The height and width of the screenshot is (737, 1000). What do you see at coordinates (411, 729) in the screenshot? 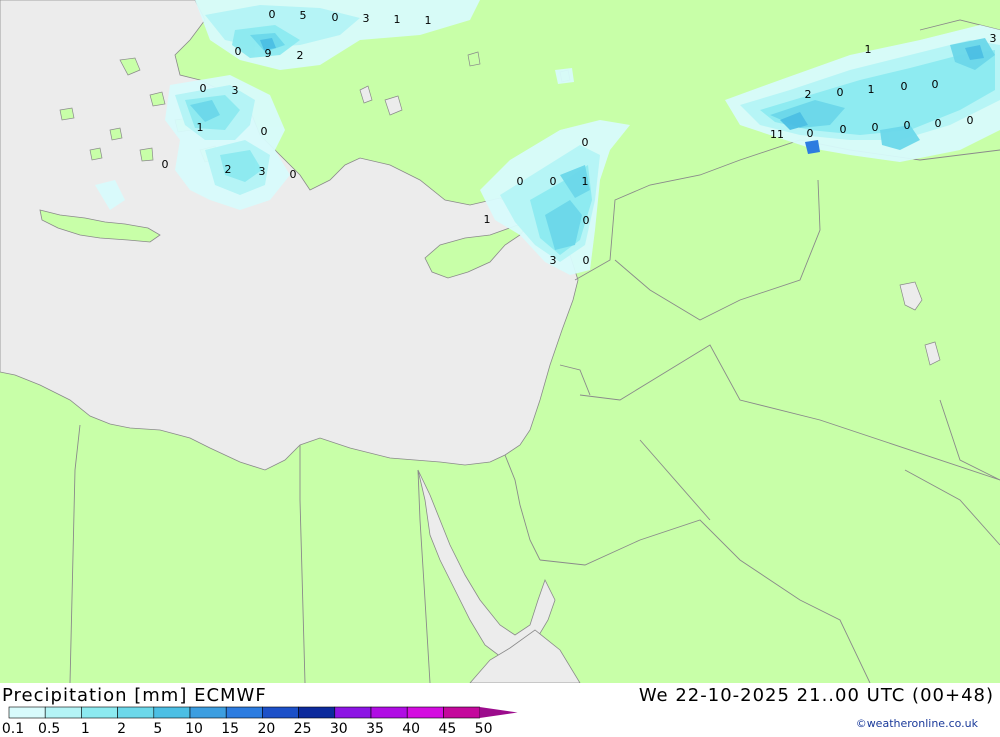
I see `legend-tick-label: 40` at bounding box center [411, 729].